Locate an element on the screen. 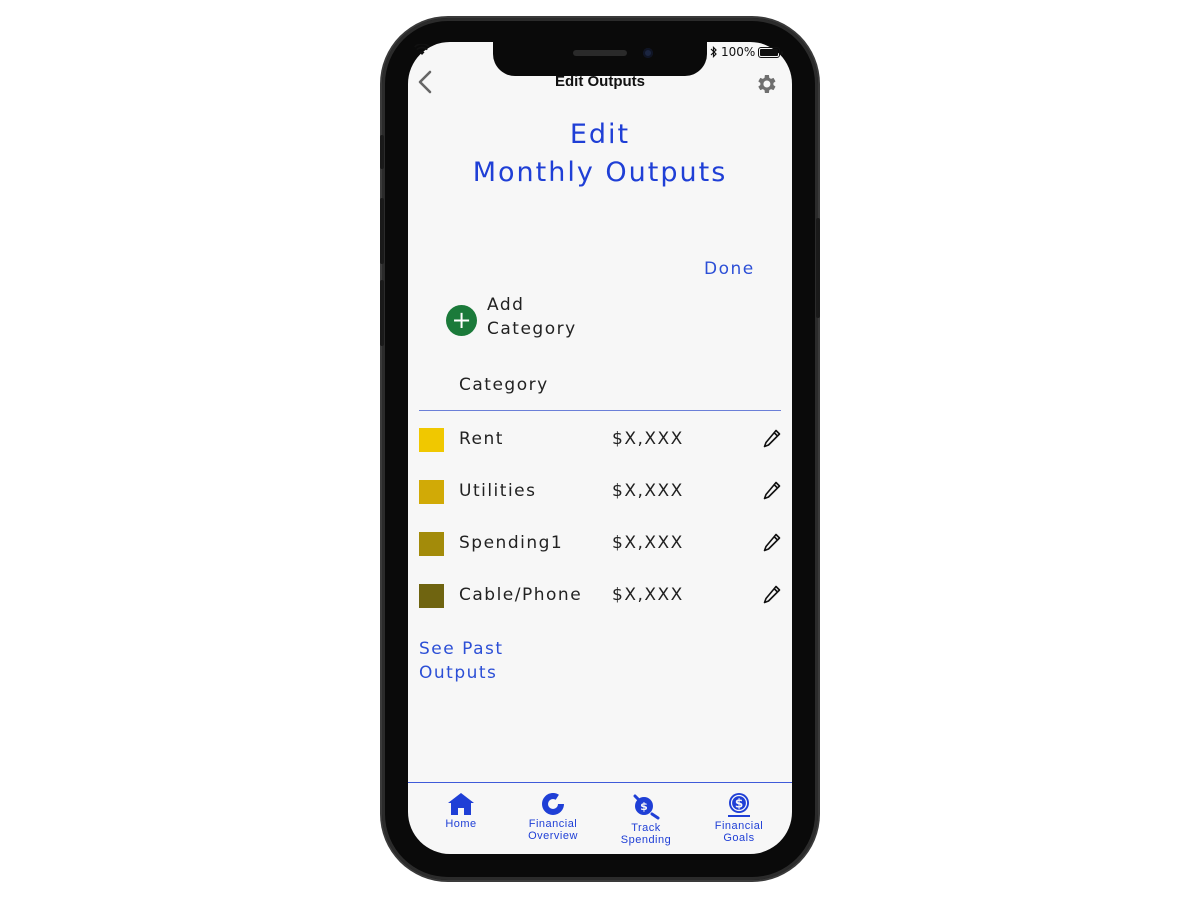 Image resolution: width=1200 pixels, height=900 pixels. category-row: Rent $X,XXX is located at coordinates (602, 440).